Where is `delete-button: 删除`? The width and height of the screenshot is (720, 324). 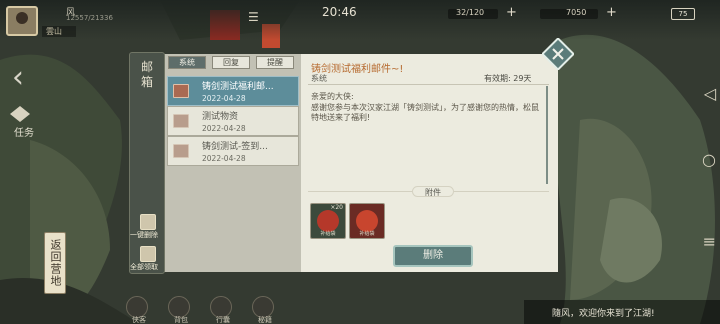 delete-button: 删除 is located at coordinates (433, 256).